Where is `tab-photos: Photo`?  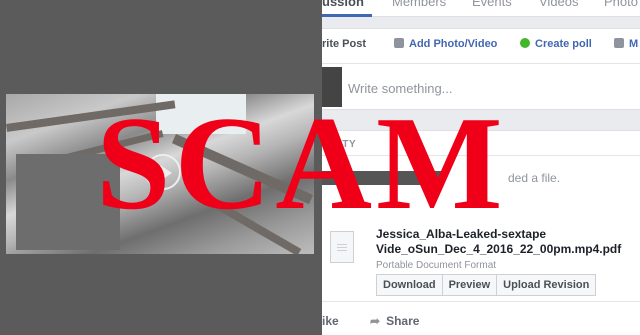 tab-photos: Photo is located at coordinates (621, 4).